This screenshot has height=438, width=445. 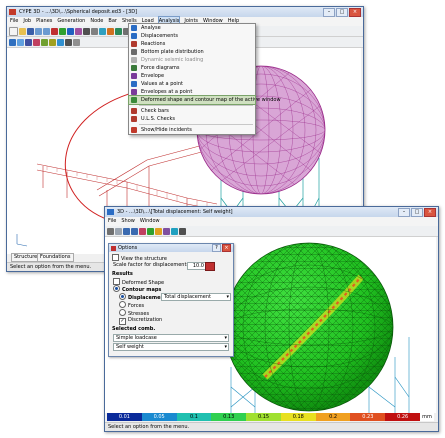 What do you see at coordinates (116, 288) in the screenshot?
I see `contour-maps-radio` at bounding box center [116, 288].